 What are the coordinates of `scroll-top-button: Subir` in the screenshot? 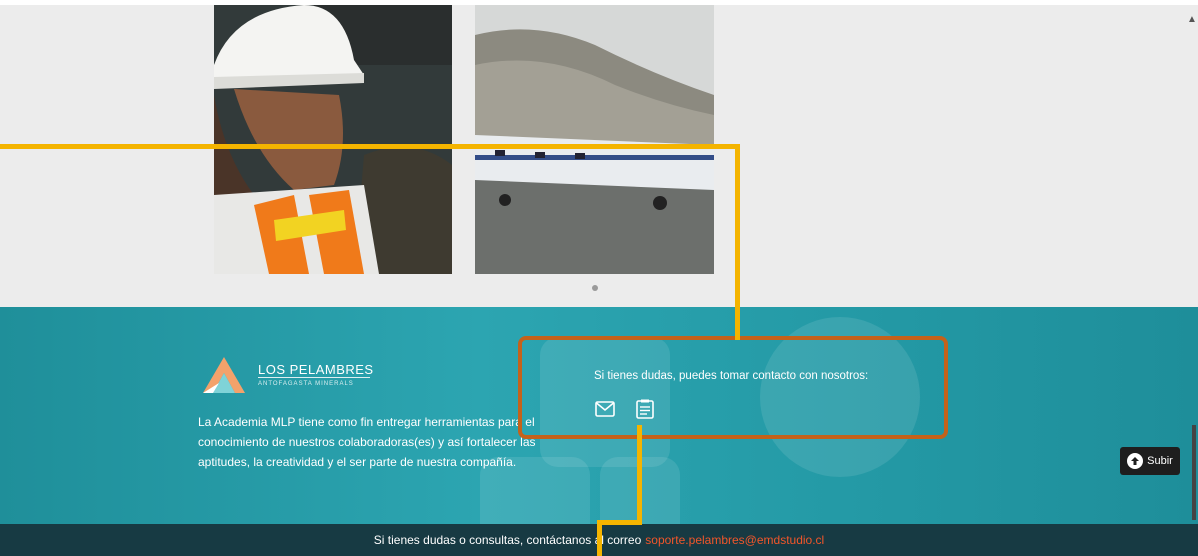 It's located at (1150, 461).